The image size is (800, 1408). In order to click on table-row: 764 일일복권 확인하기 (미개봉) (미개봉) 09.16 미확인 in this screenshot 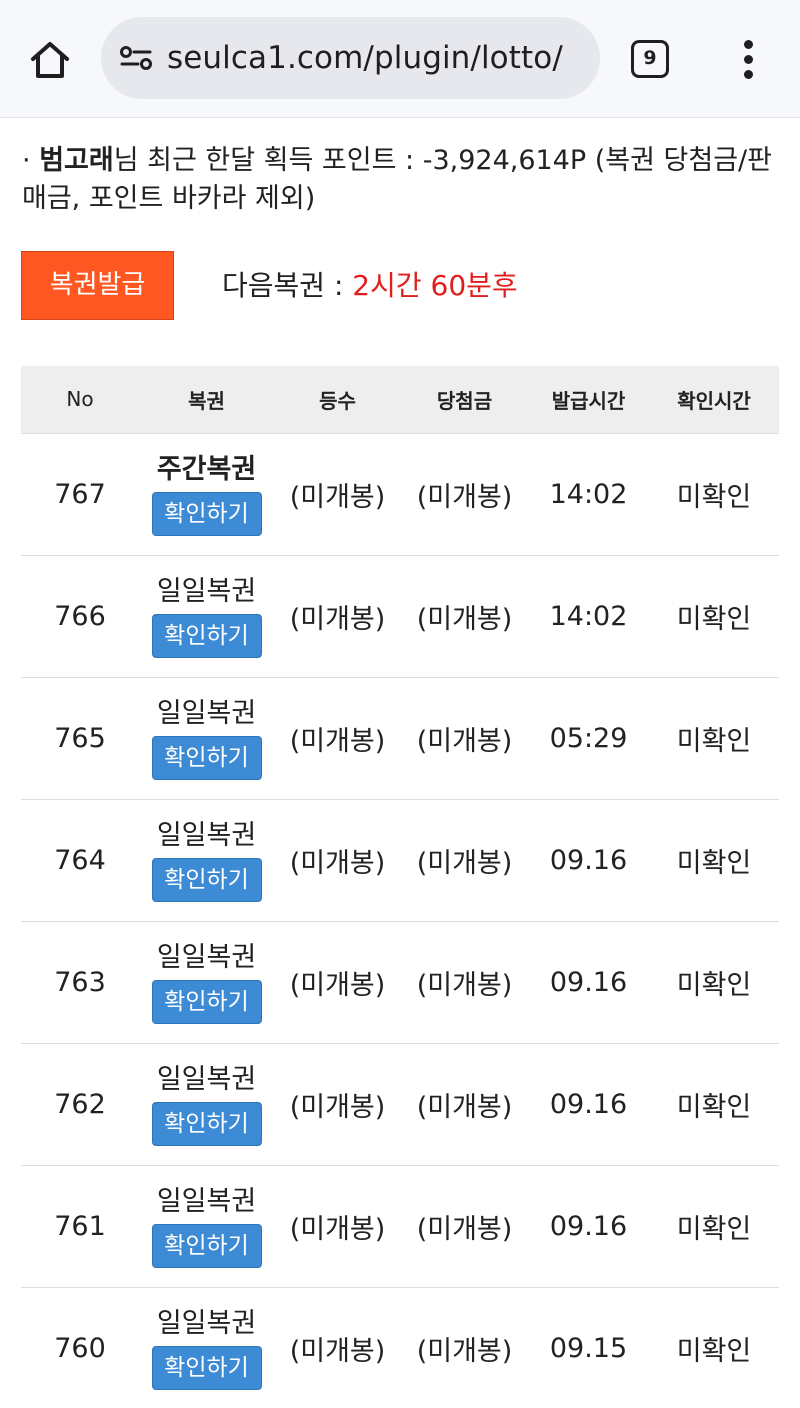, I will do `click(400, 860)`.